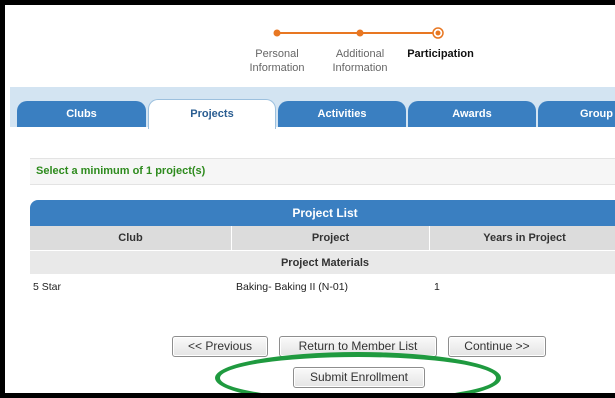 This screenshot has height=398, width=615. What do you see at coordinates (47, 287) in the screenshot?
I see `cell-club: 5 Star` at bounding box center [47, 287].